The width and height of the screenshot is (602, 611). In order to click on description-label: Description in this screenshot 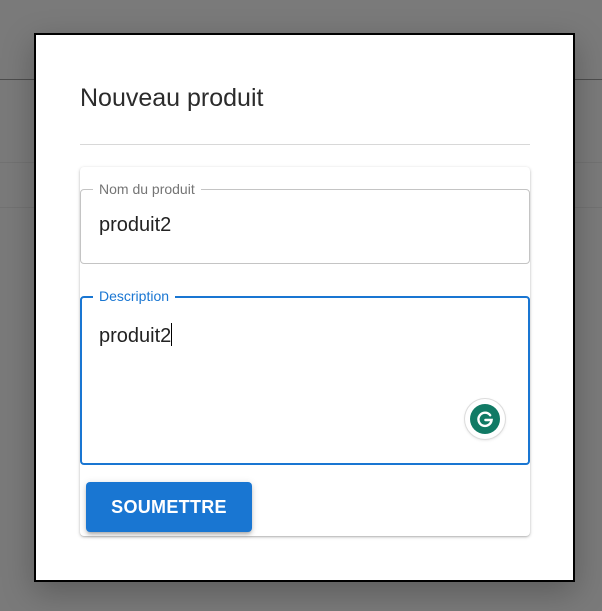, I will do `click(134, 296)`.